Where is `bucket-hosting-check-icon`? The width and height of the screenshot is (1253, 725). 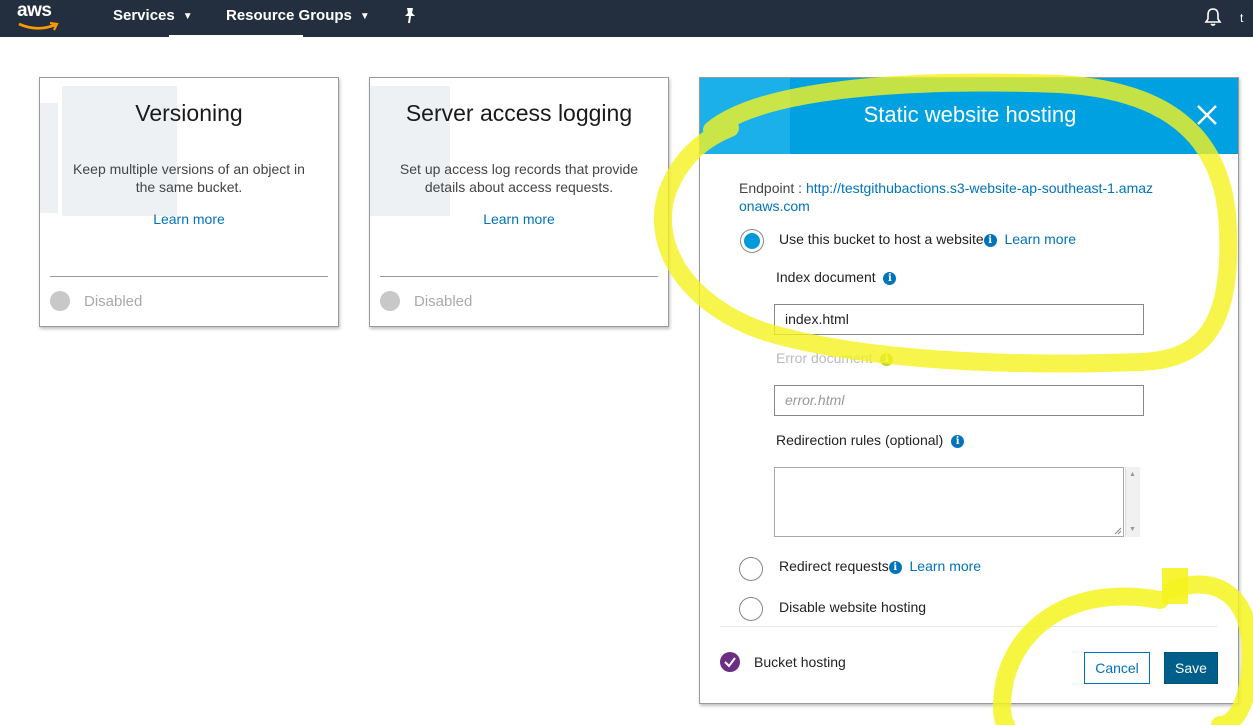
bucket-hosting-check-icon is located at coordinates (730, 662).